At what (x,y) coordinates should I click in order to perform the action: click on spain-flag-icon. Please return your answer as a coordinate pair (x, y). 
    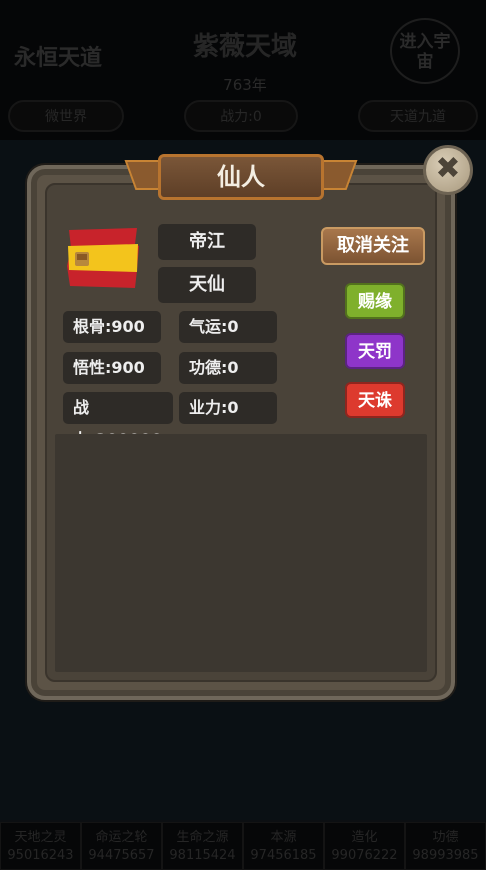
    Looking at the image, I should click on (103, 258).